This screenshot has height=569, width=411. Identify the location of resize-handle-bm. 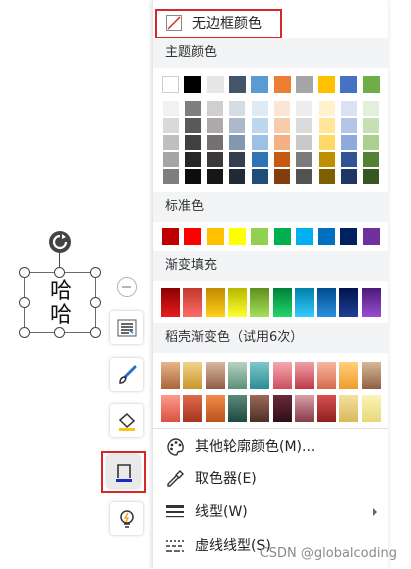
(59, 332).